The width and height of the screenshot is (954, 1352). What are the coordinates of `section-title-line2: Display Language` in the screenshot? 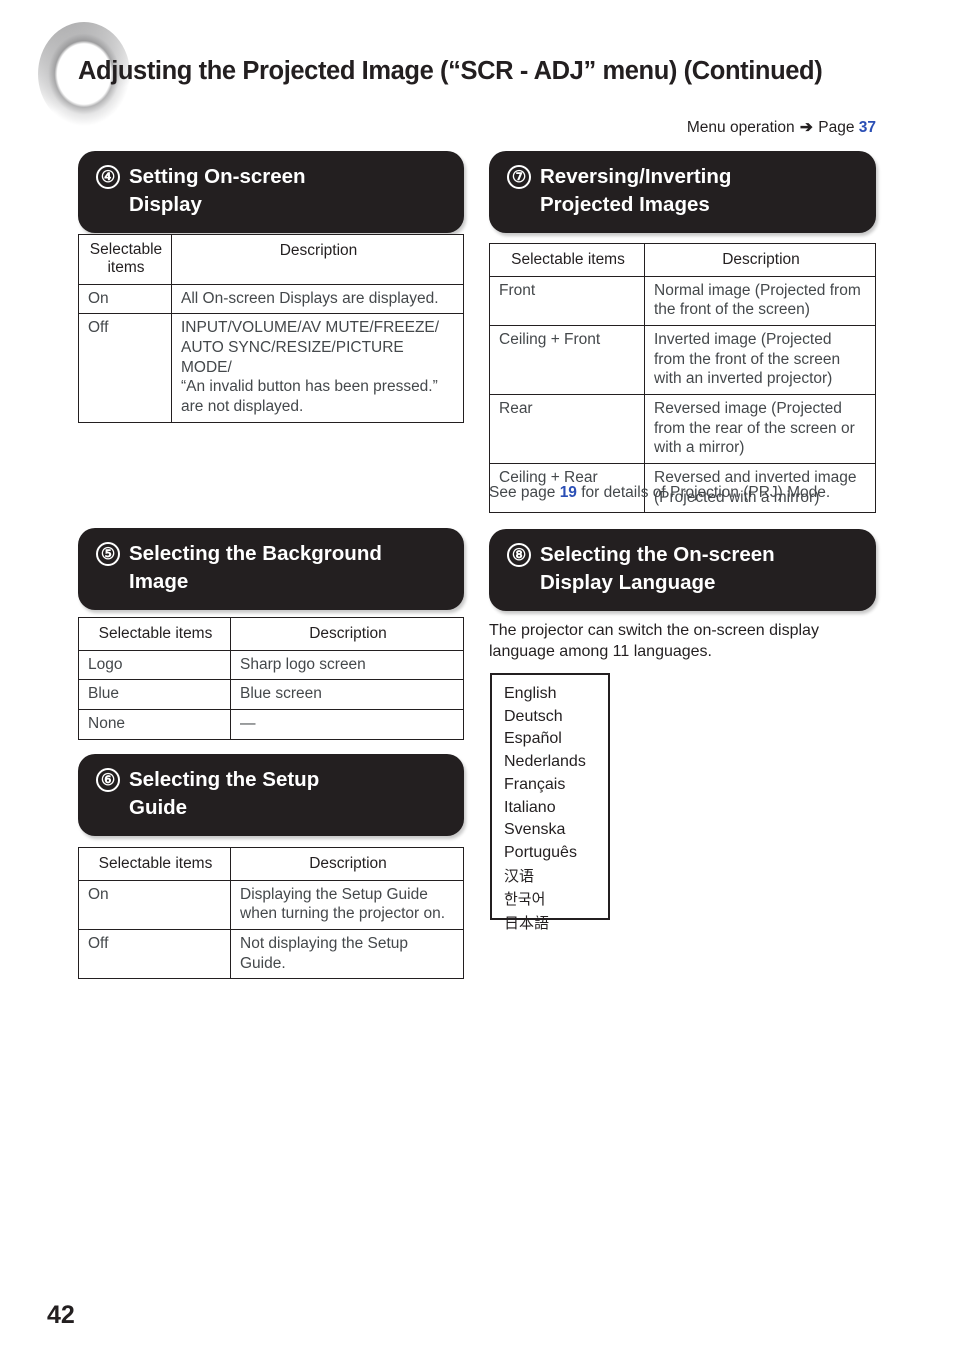 It's located at (628, 583).